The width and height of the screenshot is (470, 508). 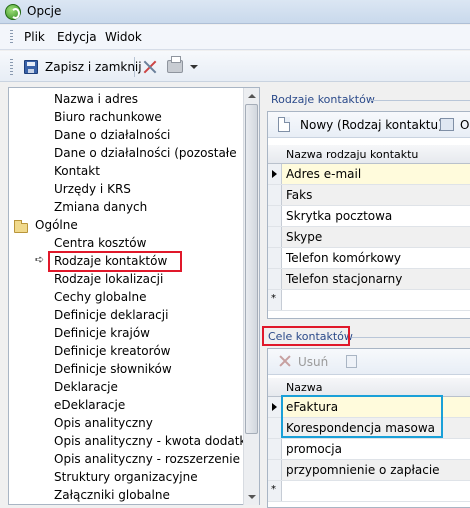 I want to click on table-row: przypomnienie o zapłacie, so click(x=369, y=470).